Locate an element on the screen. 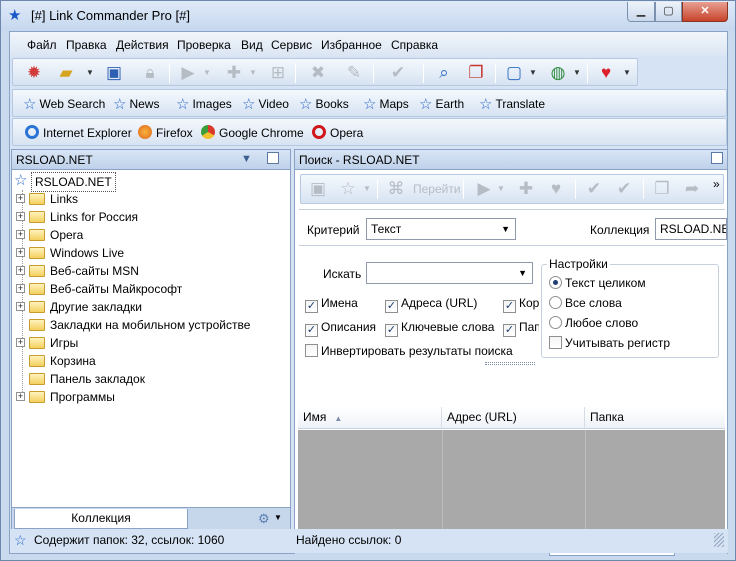  radio-all-words: Все слова is located at coordinates (585, 303).